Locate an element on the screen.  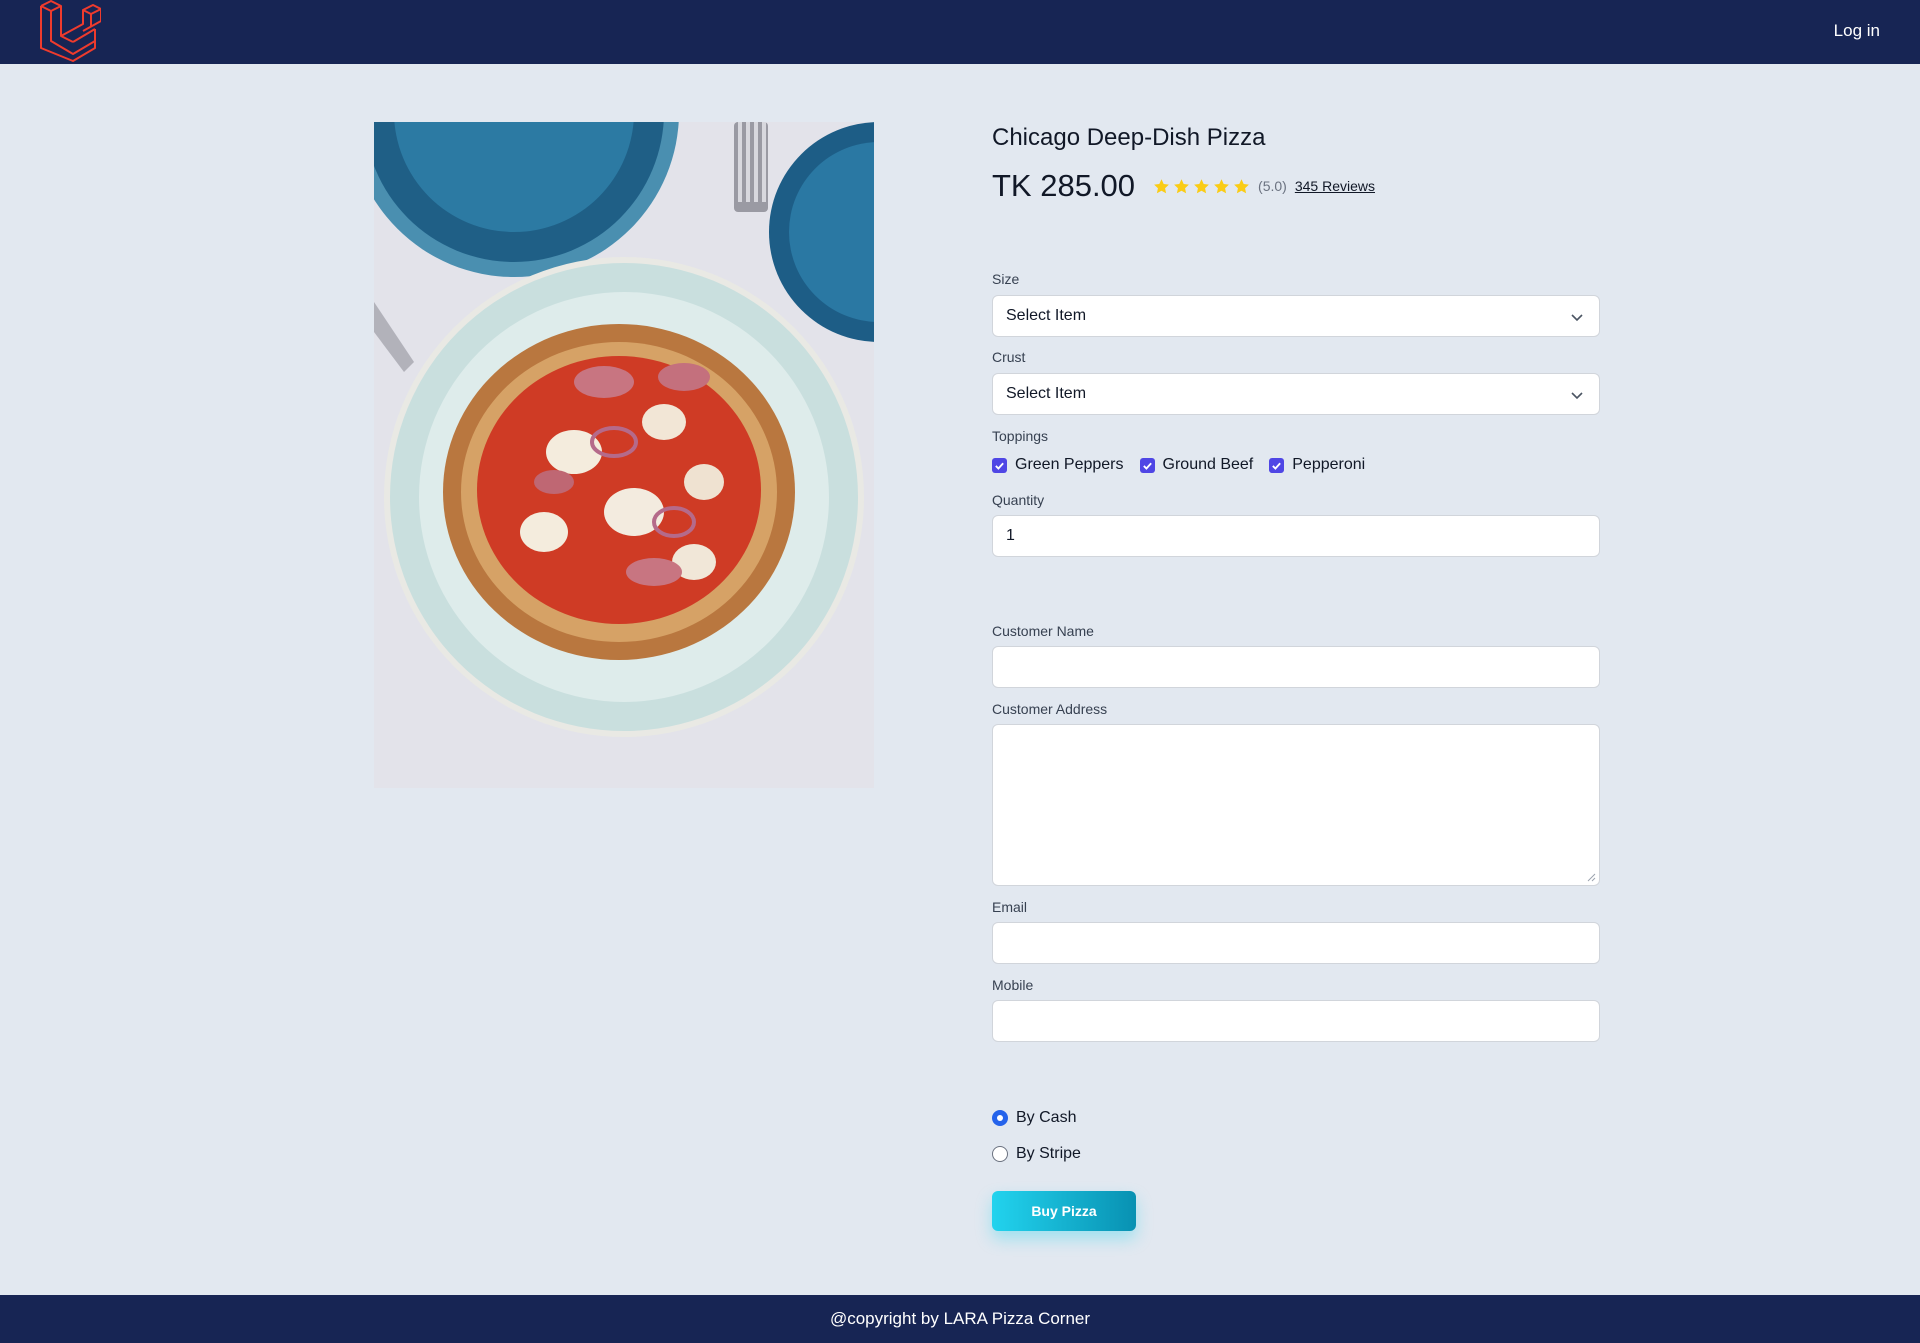
rating-stars is located at coordinates (1201, 186).